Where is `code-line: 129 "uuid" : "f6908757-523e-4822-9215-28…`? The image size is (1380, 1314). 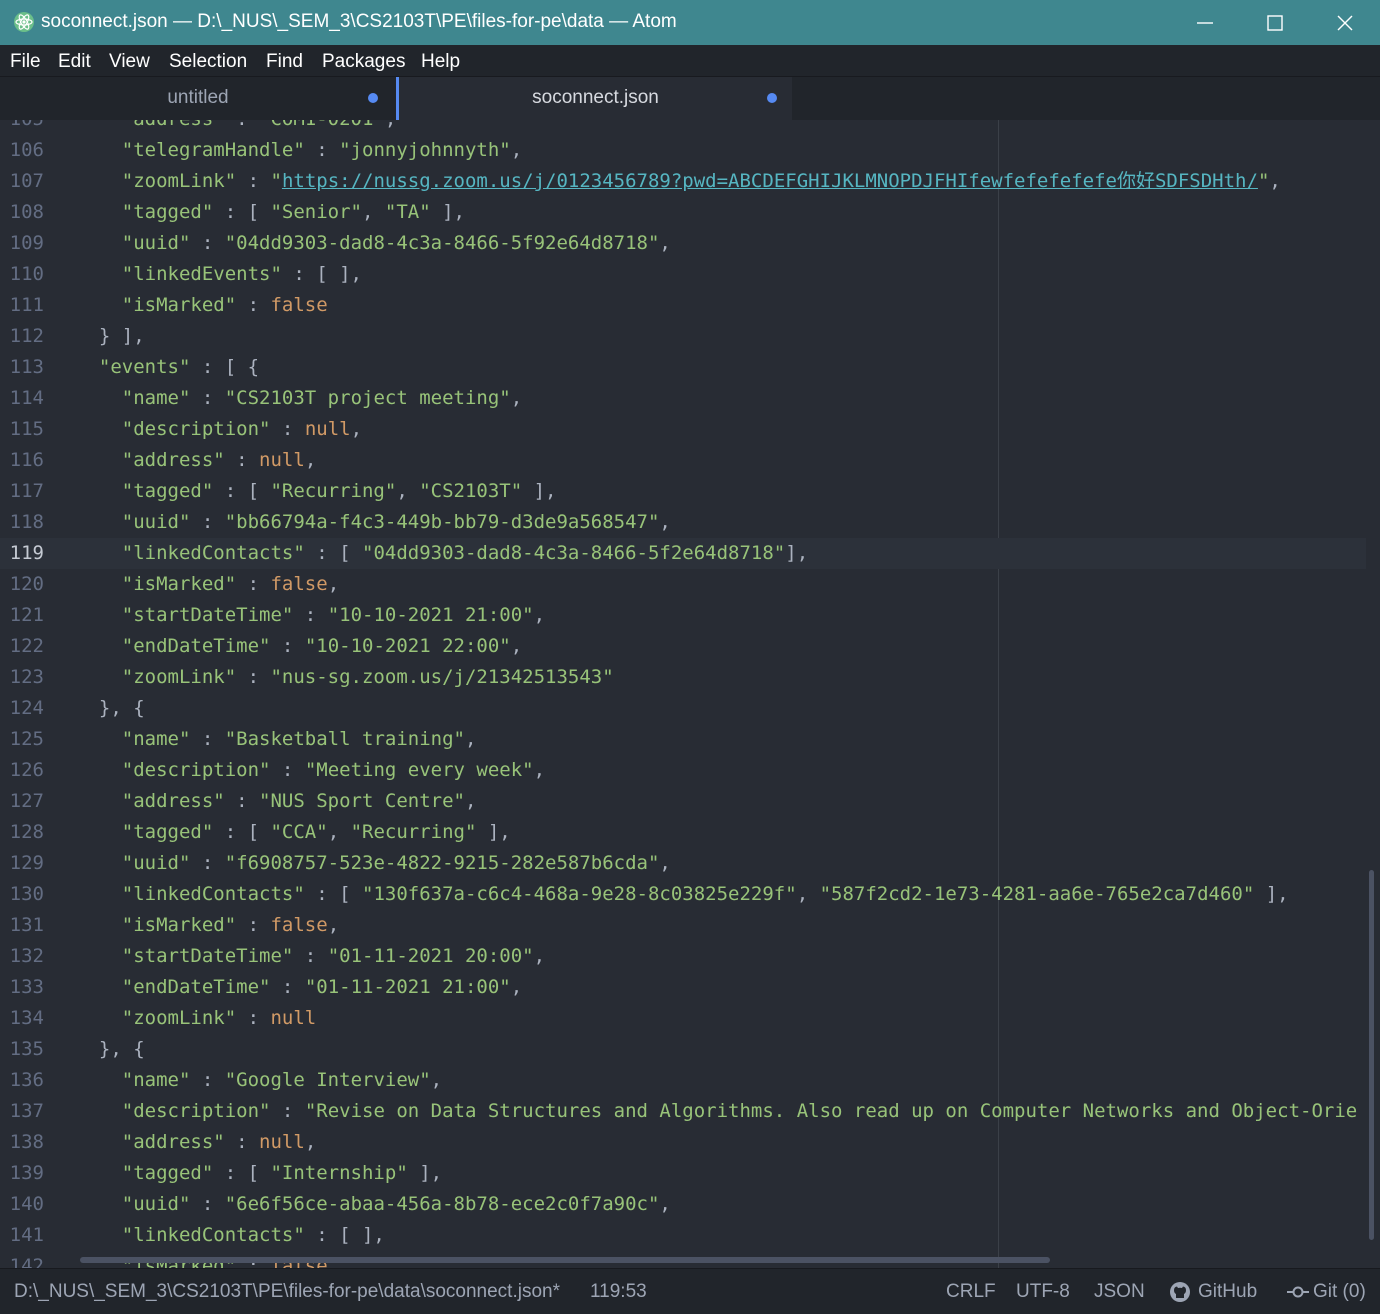 code-line: 129 "uuid" : "f6908757-523e-4822-9215-28… is located at coordinates (683, 863).